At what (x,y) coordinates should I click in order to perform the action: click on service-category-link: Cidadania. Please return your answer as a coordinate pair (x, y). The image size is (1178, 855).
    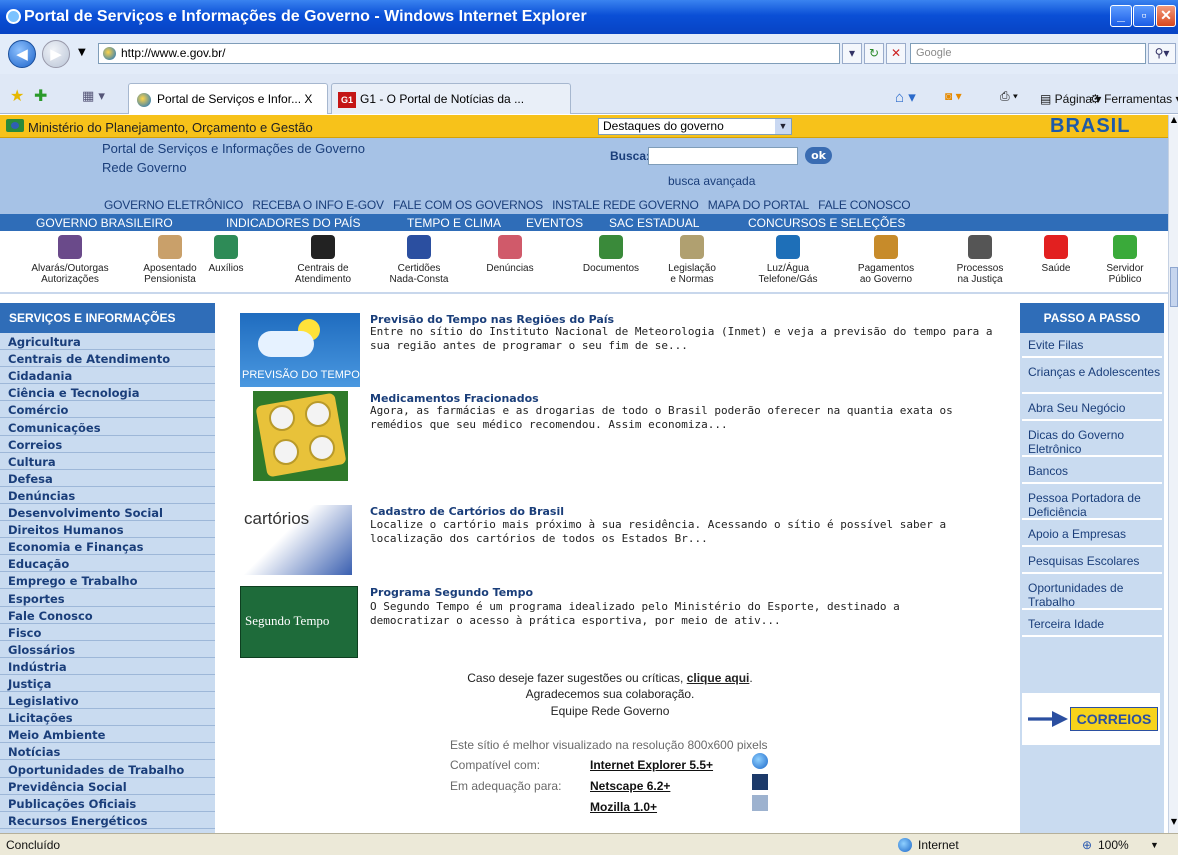
    Looking at the image, I should click on (107, 376).